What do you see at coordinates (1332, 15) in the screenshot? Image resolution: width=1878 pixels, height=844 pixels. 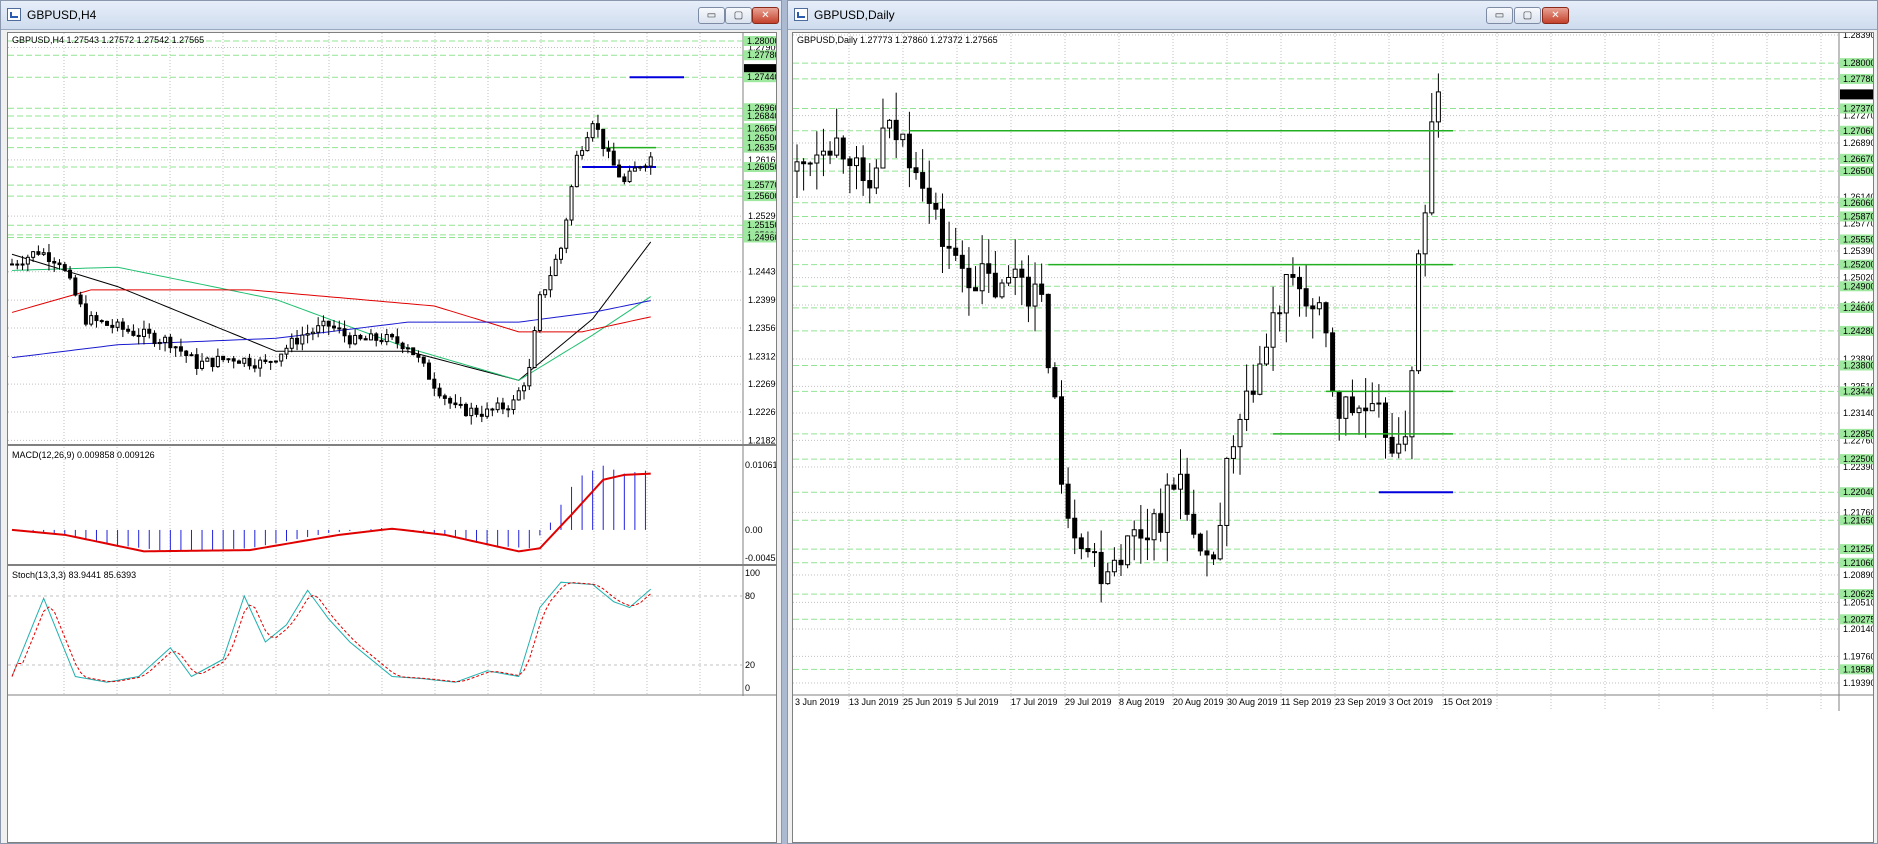 I see `right-window-titlebar: GBPUSD,Daily ▭ ▢ ✕` at bounding box center [1332, 15].